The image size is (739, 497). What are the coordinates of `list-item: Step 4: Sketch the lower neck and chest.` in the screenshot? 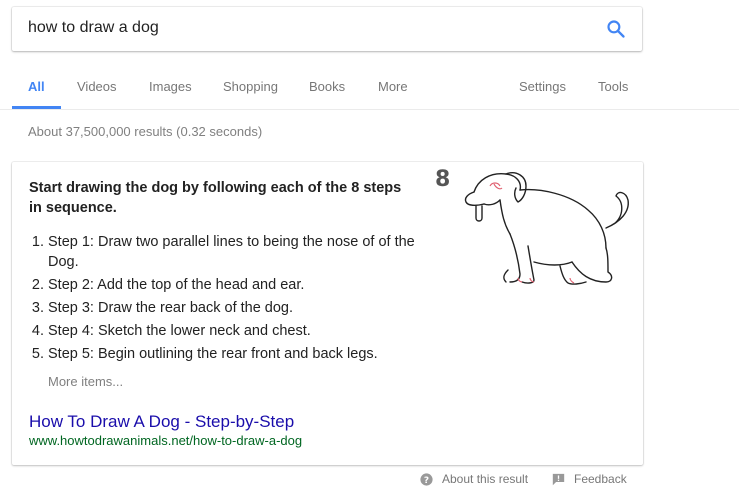 It's located at (245, 331).